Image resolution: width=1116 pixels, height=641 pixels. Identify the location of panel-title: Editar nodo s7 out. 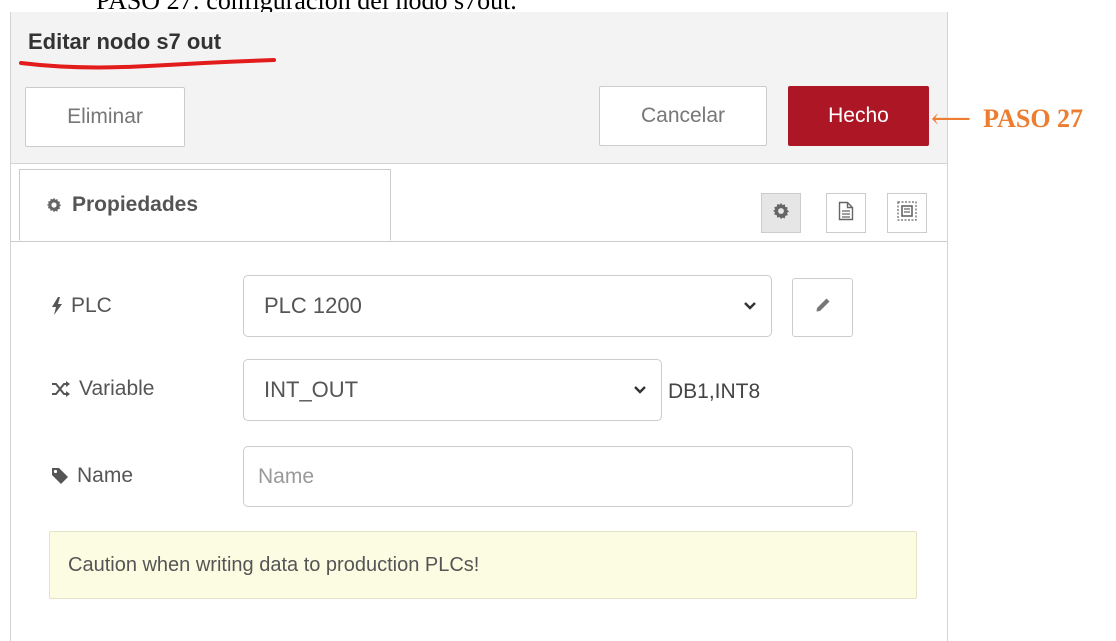
(125, 41).